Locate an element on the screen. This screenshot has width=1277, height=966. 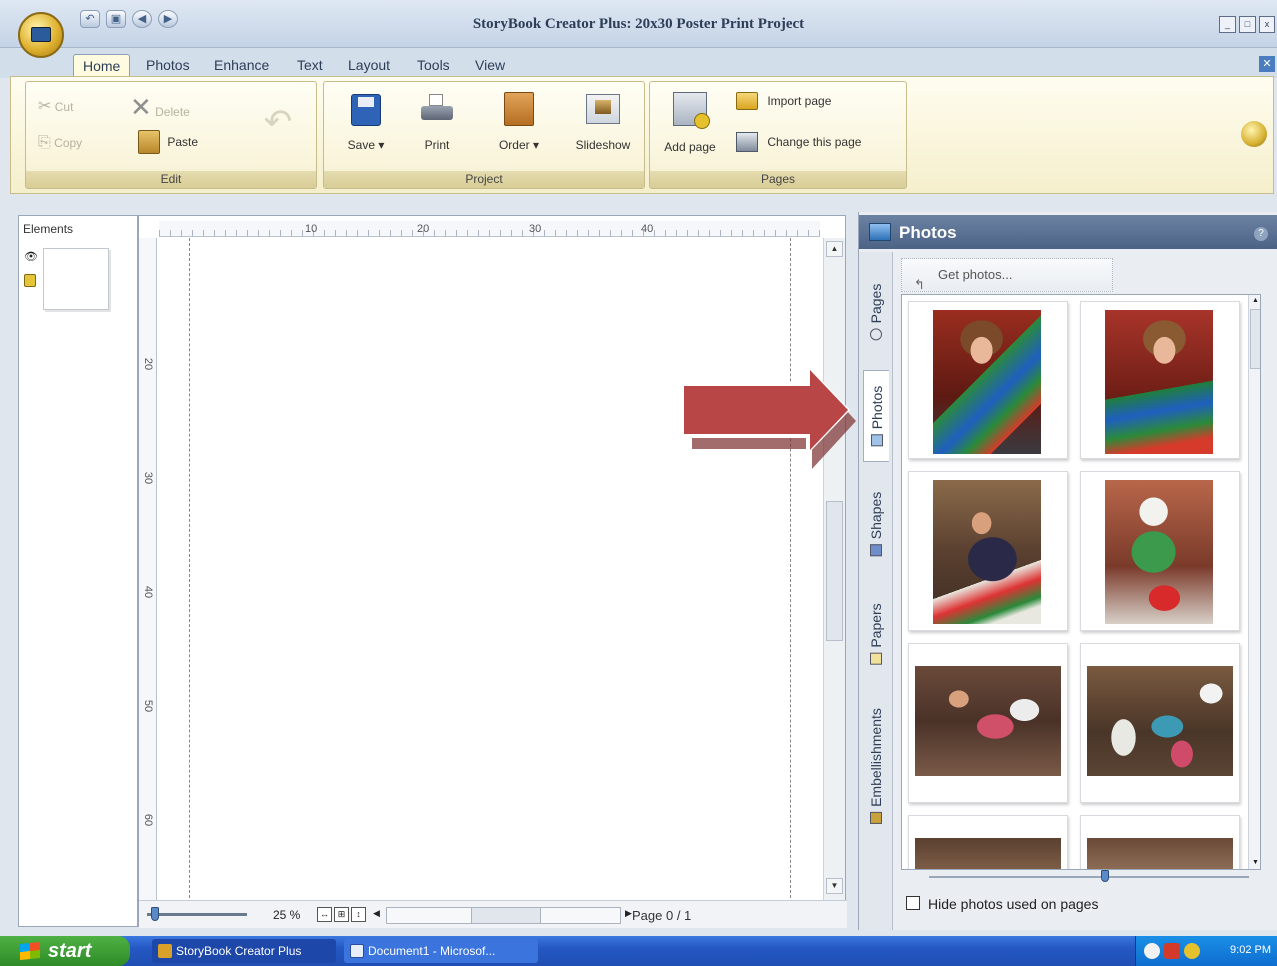
tab-shapes-label: Shapes is located at coordinates (876, 515).